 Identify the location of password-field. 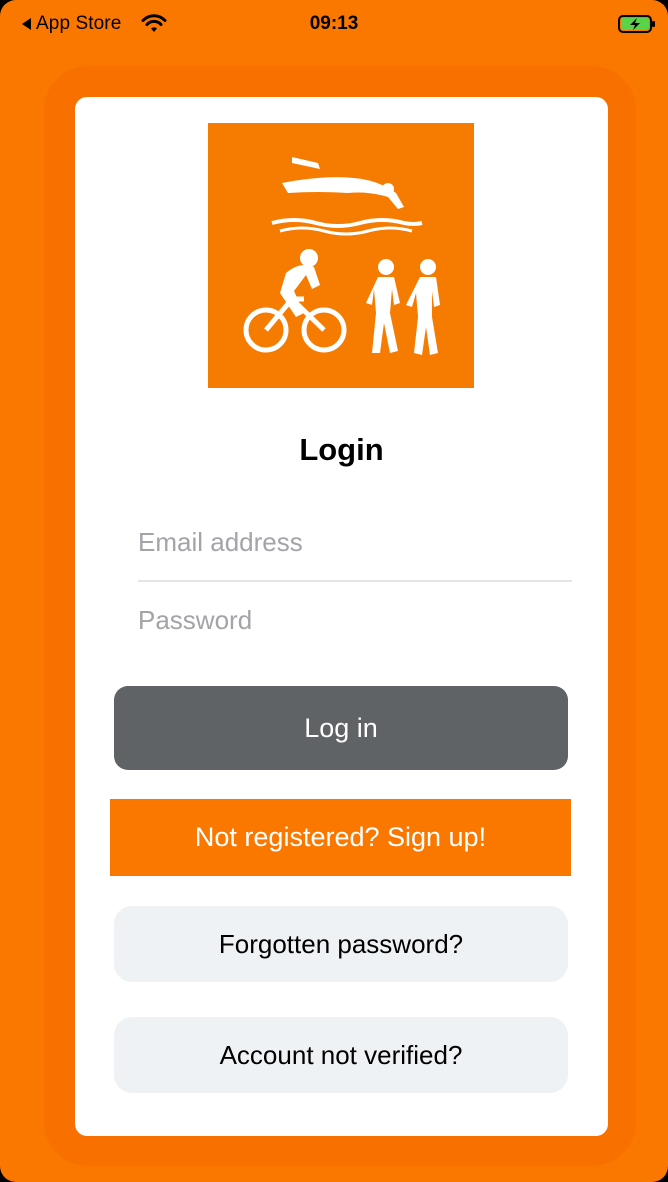
(355, 620).